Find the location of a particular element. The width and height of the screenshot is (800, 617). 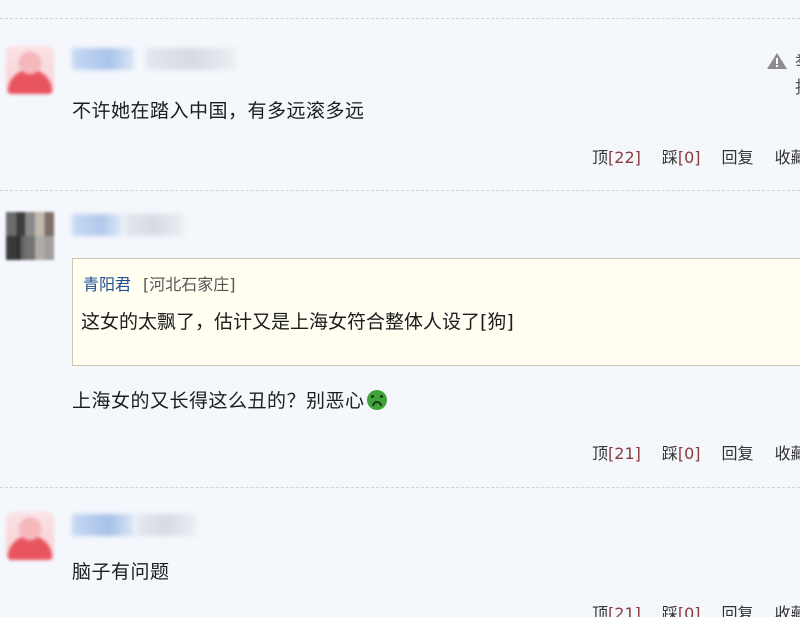

comment-actions: 顶[22] 踩[0] 回复 收藏 is located at coordinates (696, 156).